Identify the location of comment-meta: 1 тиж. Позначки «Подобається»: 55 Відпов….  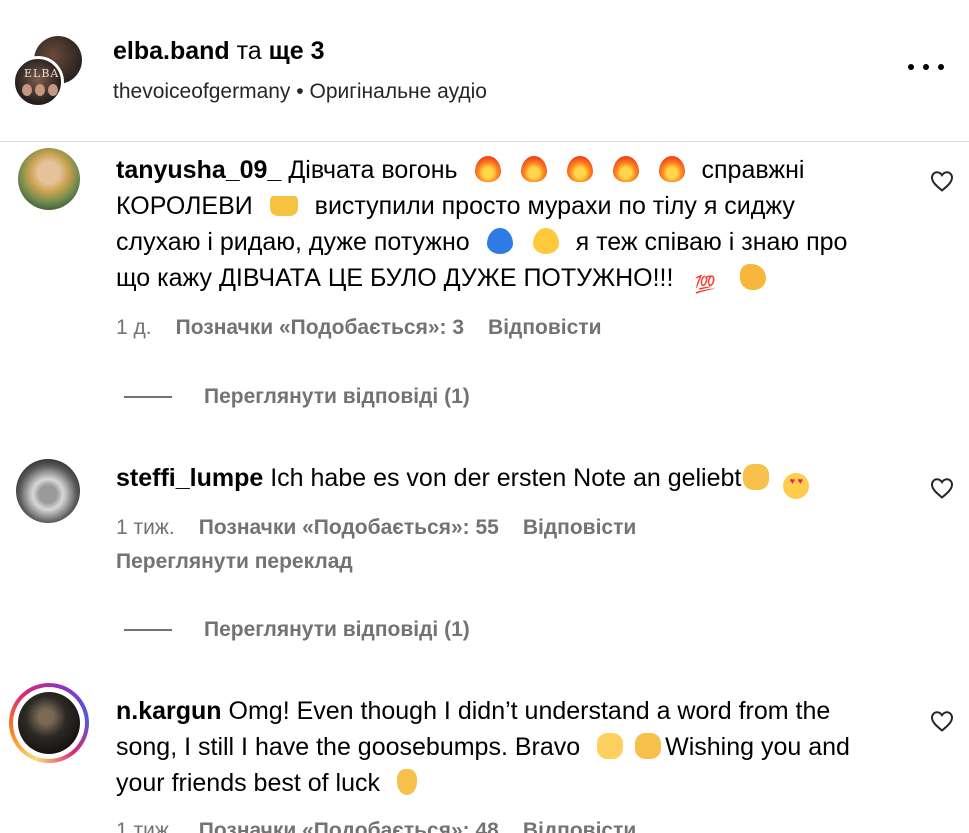
(376, 528).